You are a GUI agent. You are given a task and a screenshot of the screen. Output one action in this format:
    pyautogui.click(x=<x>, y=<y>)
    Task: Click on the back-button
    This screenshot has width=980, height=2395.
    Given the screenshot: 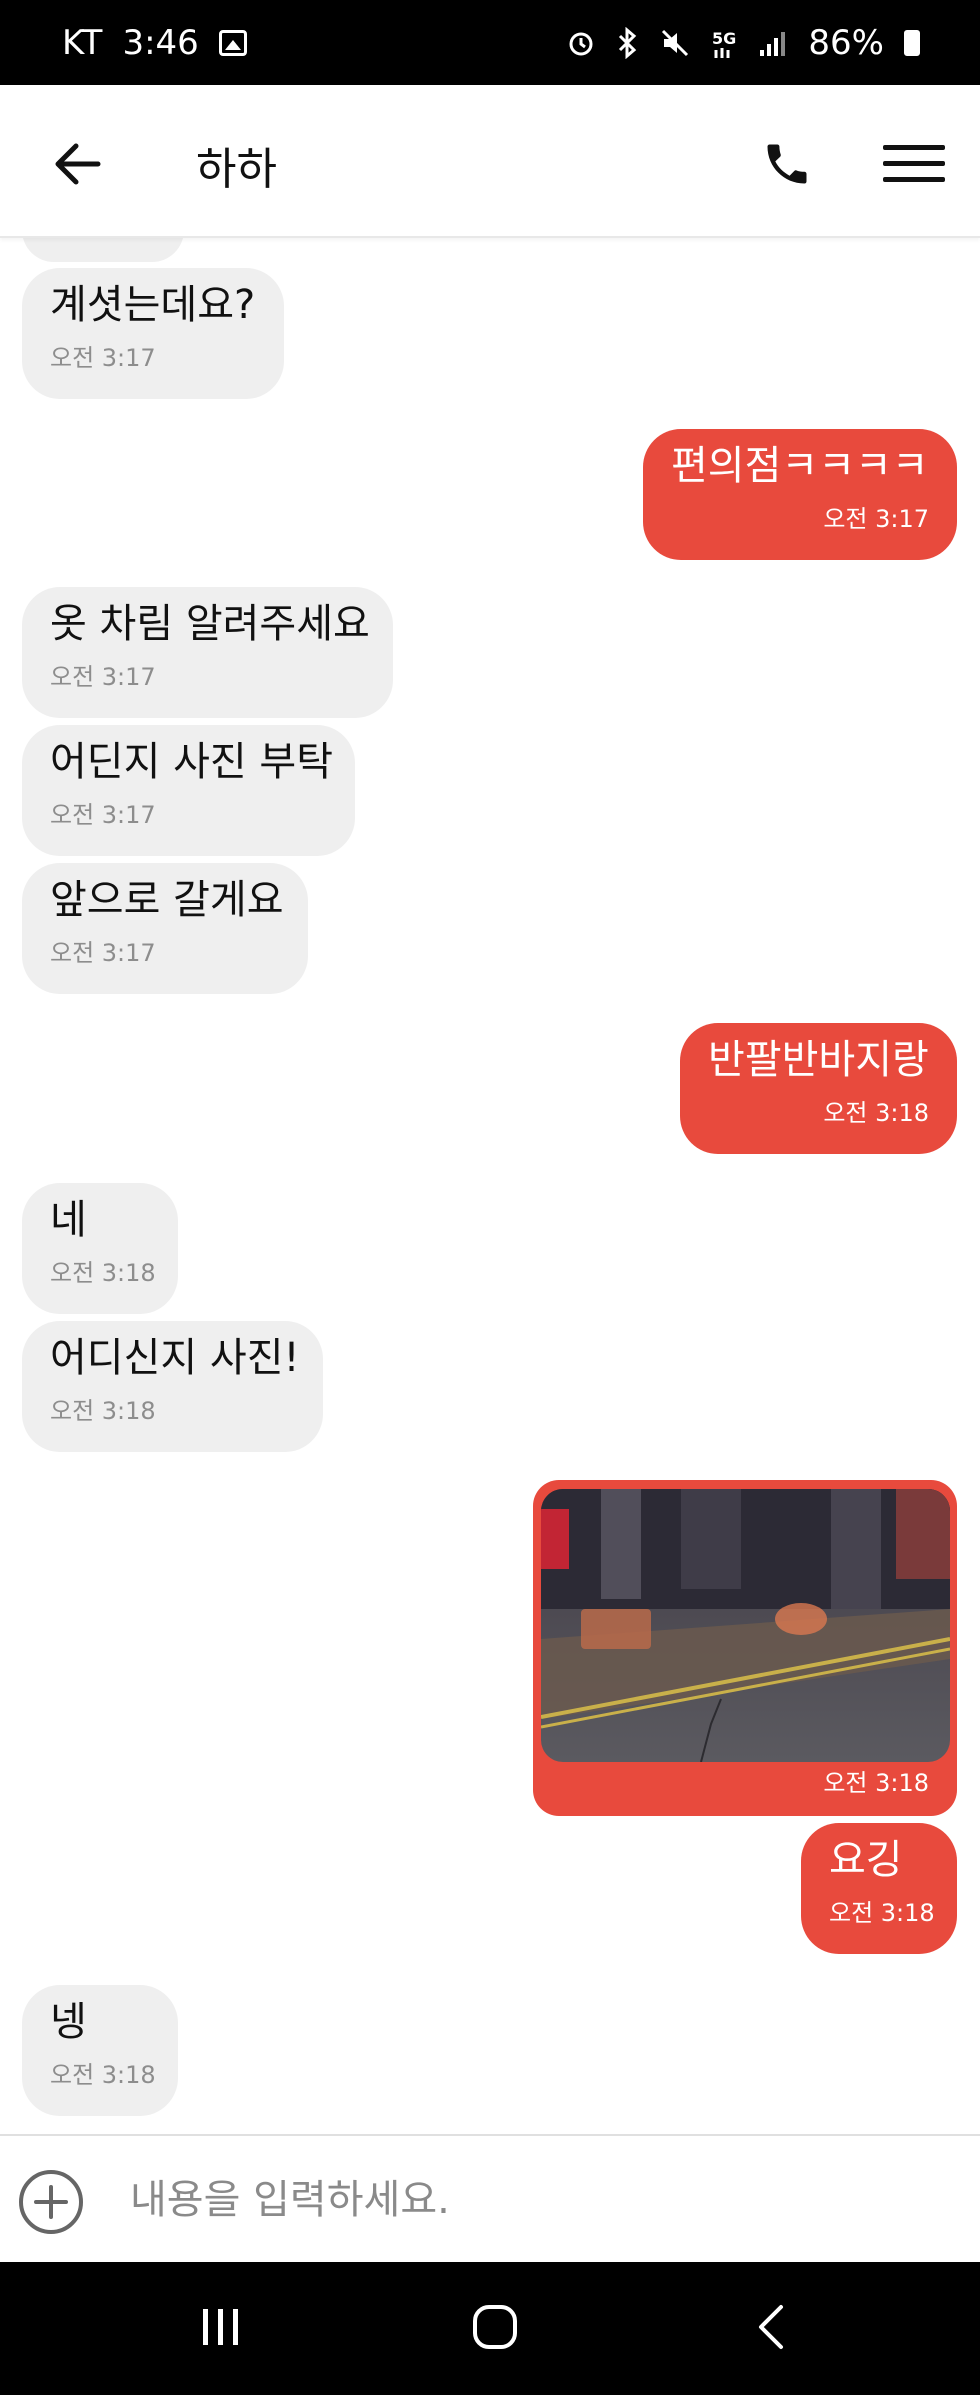 What is the action you would take?
    pyautogui.click(x=77, y=164)
    